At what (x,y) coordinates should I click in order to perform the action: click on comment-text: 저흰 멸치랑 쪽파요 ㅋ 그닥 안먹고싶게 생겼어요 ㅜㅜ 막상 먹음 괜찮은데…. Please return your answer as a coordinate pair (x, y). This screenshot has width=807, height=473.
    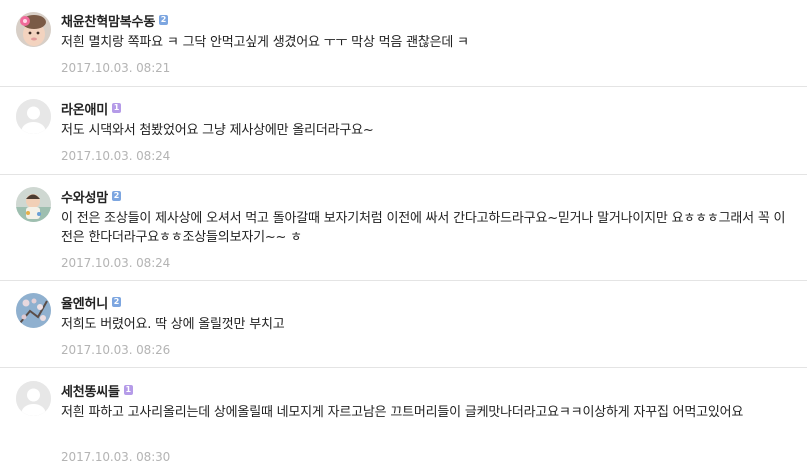
    Looking at the image, I should click on (265, 42).